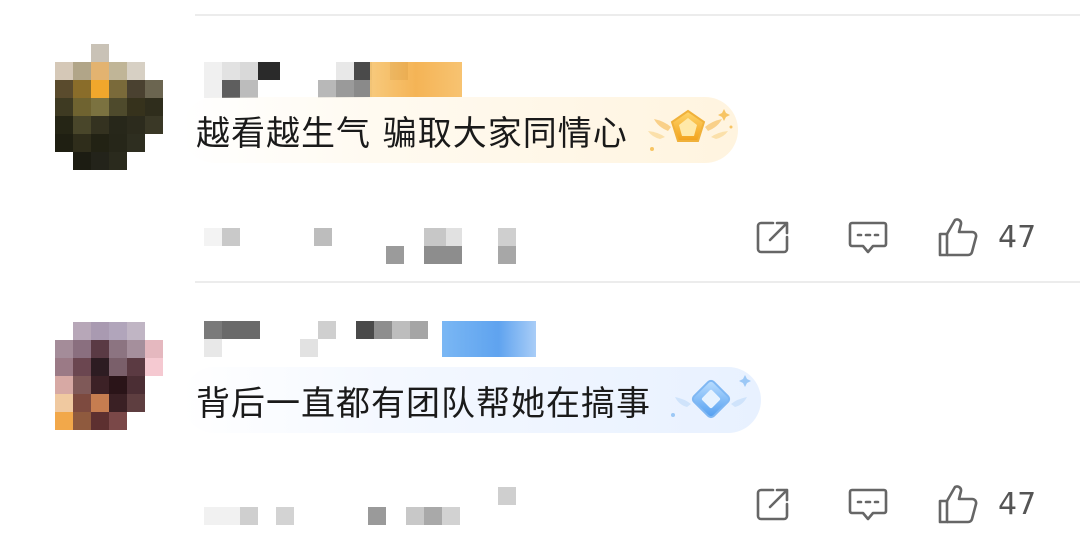 This screenshot has width=1080, height=555. What do you see at coordinates (711, 397) in the screenshot?
I see `blue-diamond-medal-icon` at bounding box center [711, 397].